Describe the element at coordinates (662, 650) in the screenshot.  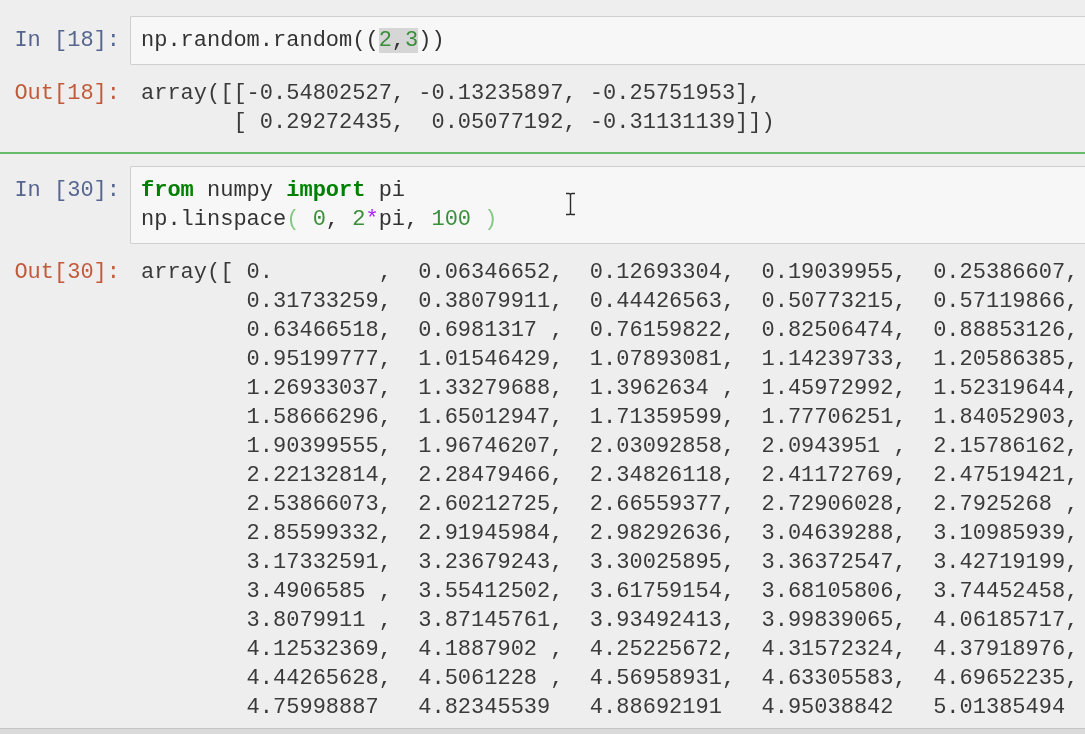
I see `output-line: 4.12532369, 4.1887902 , 4.25225672, 4.31572324, 4.37918976,` at that location.